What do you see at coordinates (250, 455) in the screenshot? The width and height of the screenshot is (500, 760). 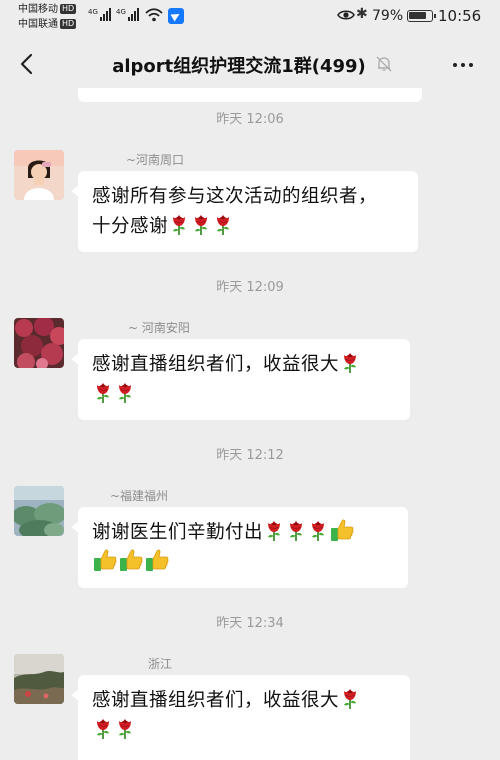 I see `timestamp: 昨天 12:12` at bounding box center [250, 455].